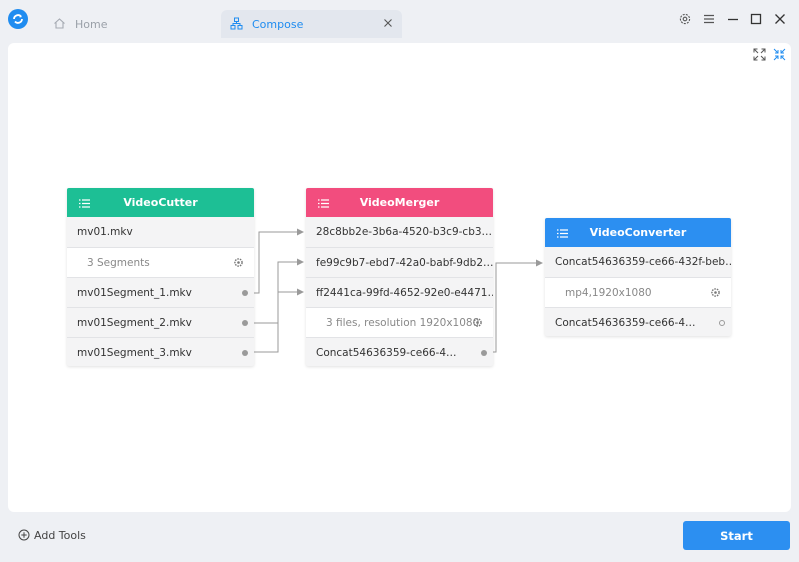 The image size is (799, 562). I want to click on title-bar: Home Compose, so click(399, 20).